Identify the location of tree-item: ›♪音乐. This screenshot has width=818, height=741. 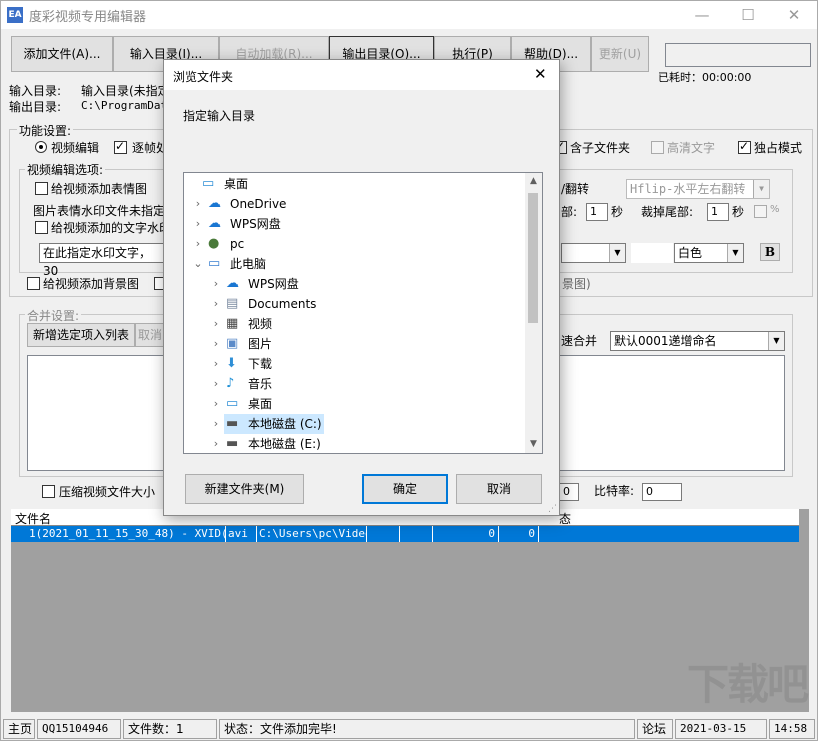
(354, 384).